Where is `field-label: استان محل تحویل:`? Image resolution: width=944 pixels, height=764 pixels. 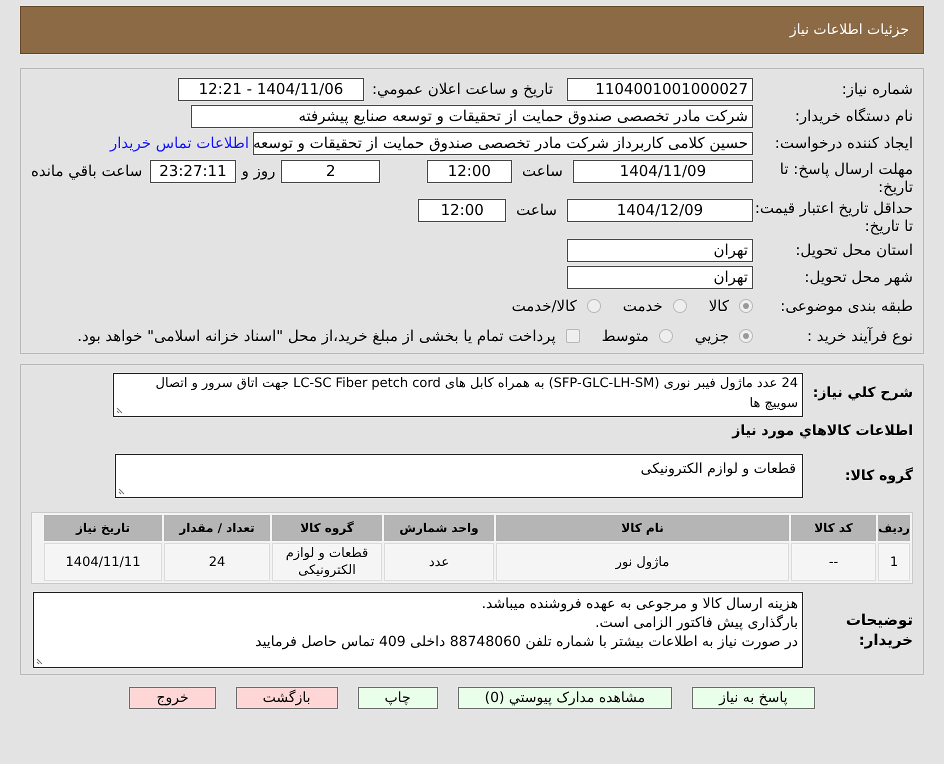 field-label: استان محل تحویل: is located at coordinates (853, 250).